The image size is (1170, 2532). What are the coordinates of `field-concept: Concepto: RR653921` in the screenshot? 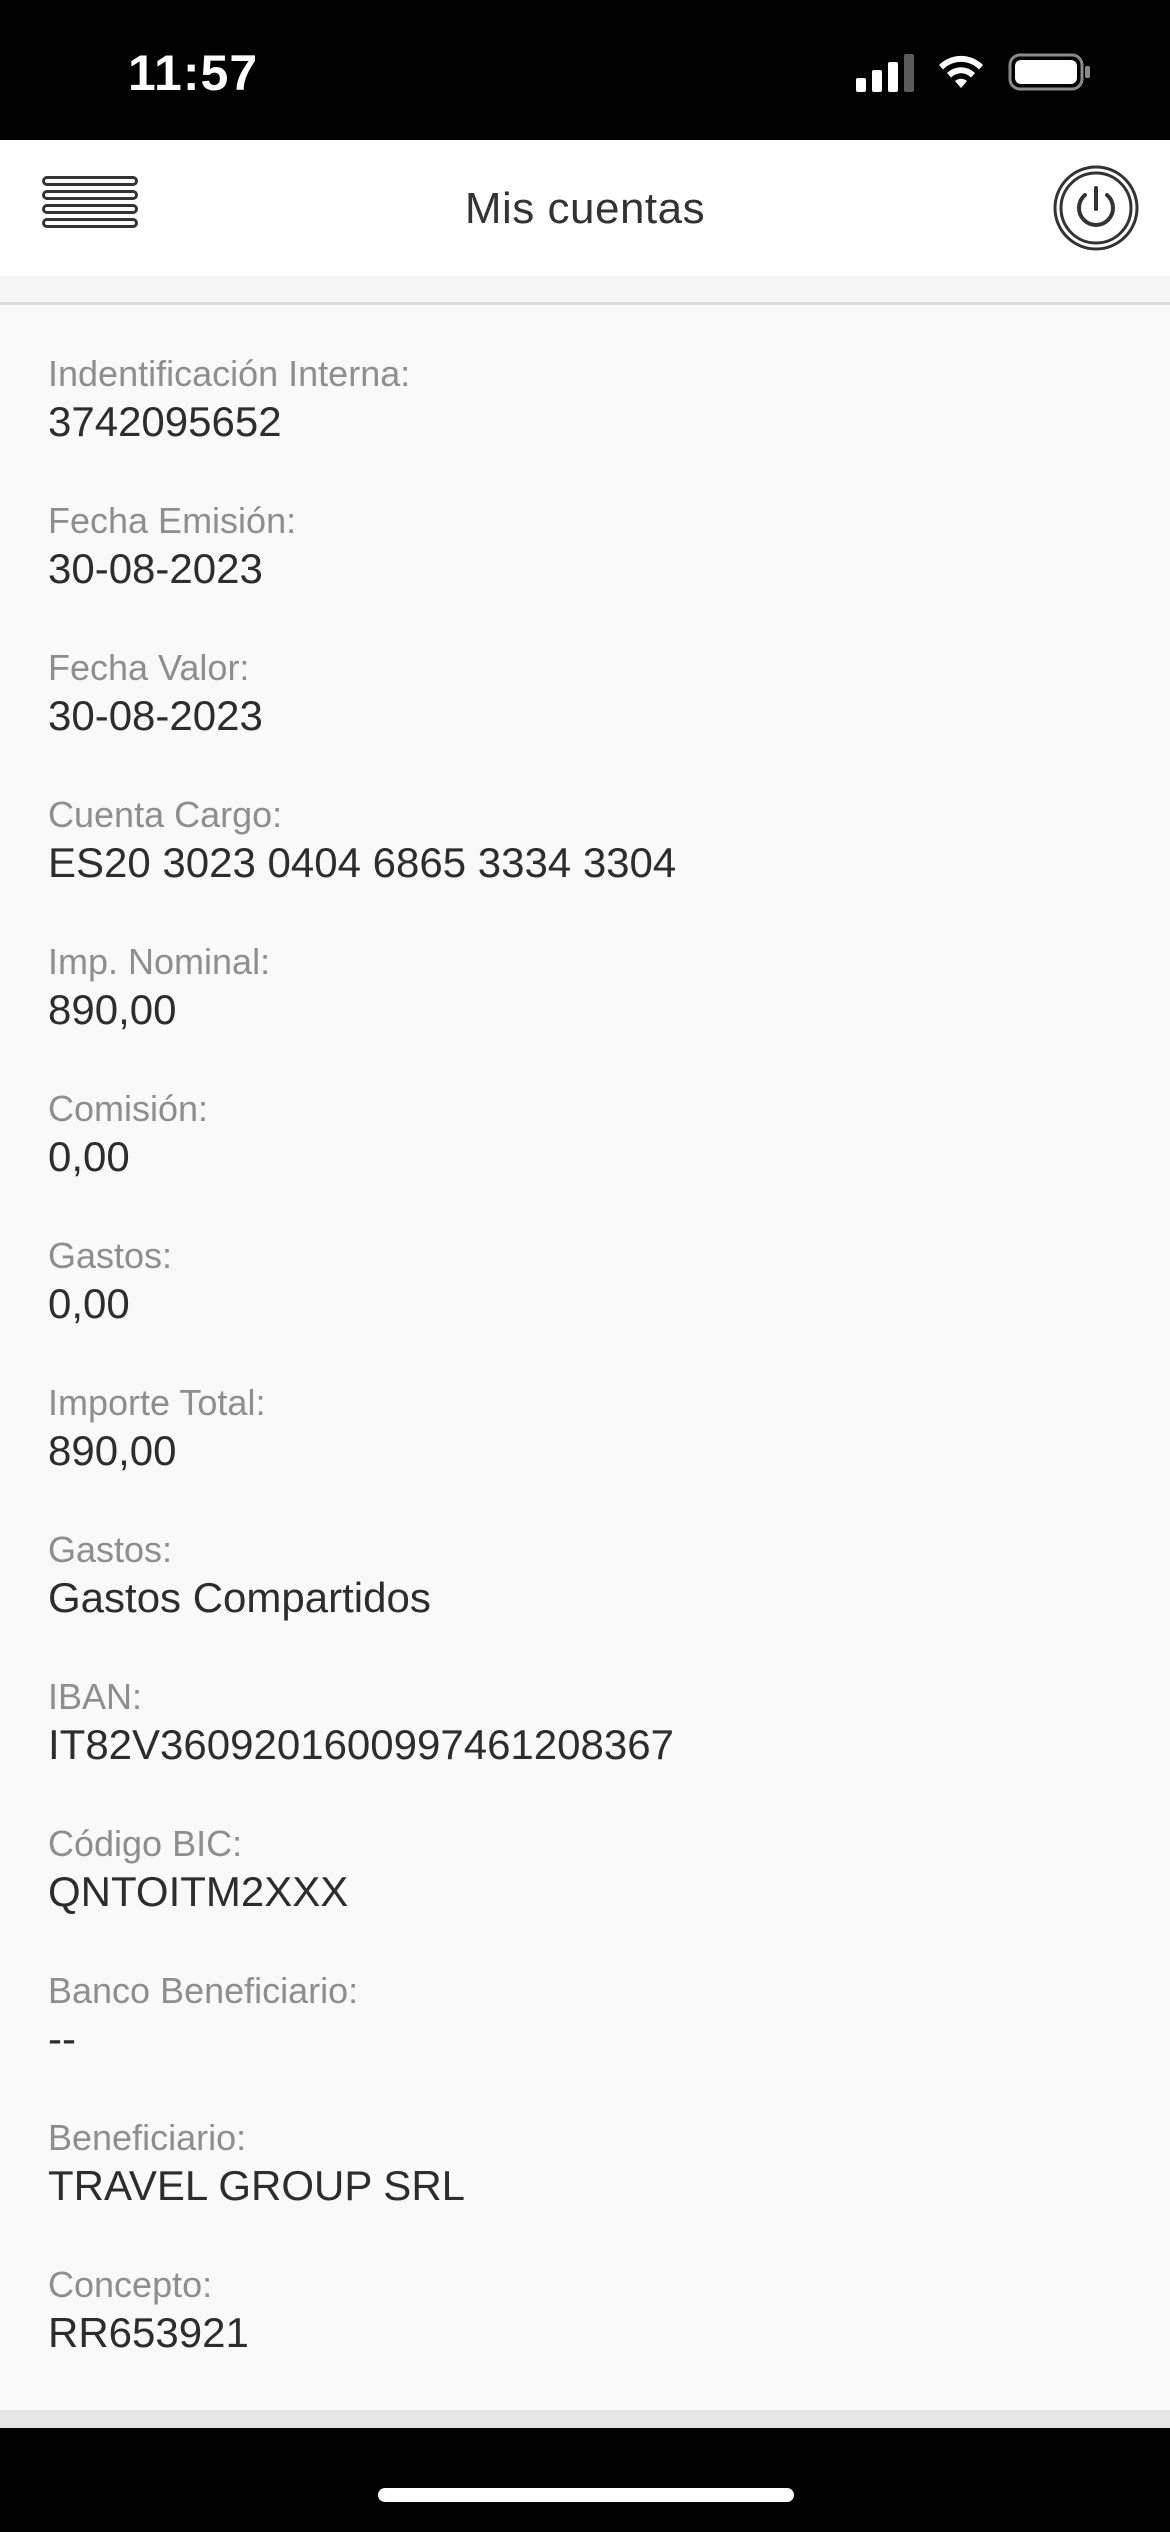 It's located at (148, 2311).